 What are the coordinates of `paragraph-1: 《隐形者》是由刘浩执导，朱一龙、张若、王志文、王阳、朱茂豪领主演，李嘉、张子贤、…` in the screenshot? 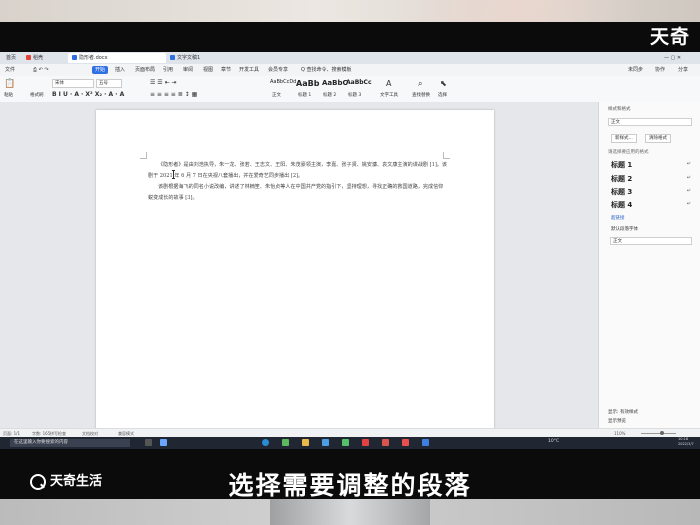 It's located at (298, 170).